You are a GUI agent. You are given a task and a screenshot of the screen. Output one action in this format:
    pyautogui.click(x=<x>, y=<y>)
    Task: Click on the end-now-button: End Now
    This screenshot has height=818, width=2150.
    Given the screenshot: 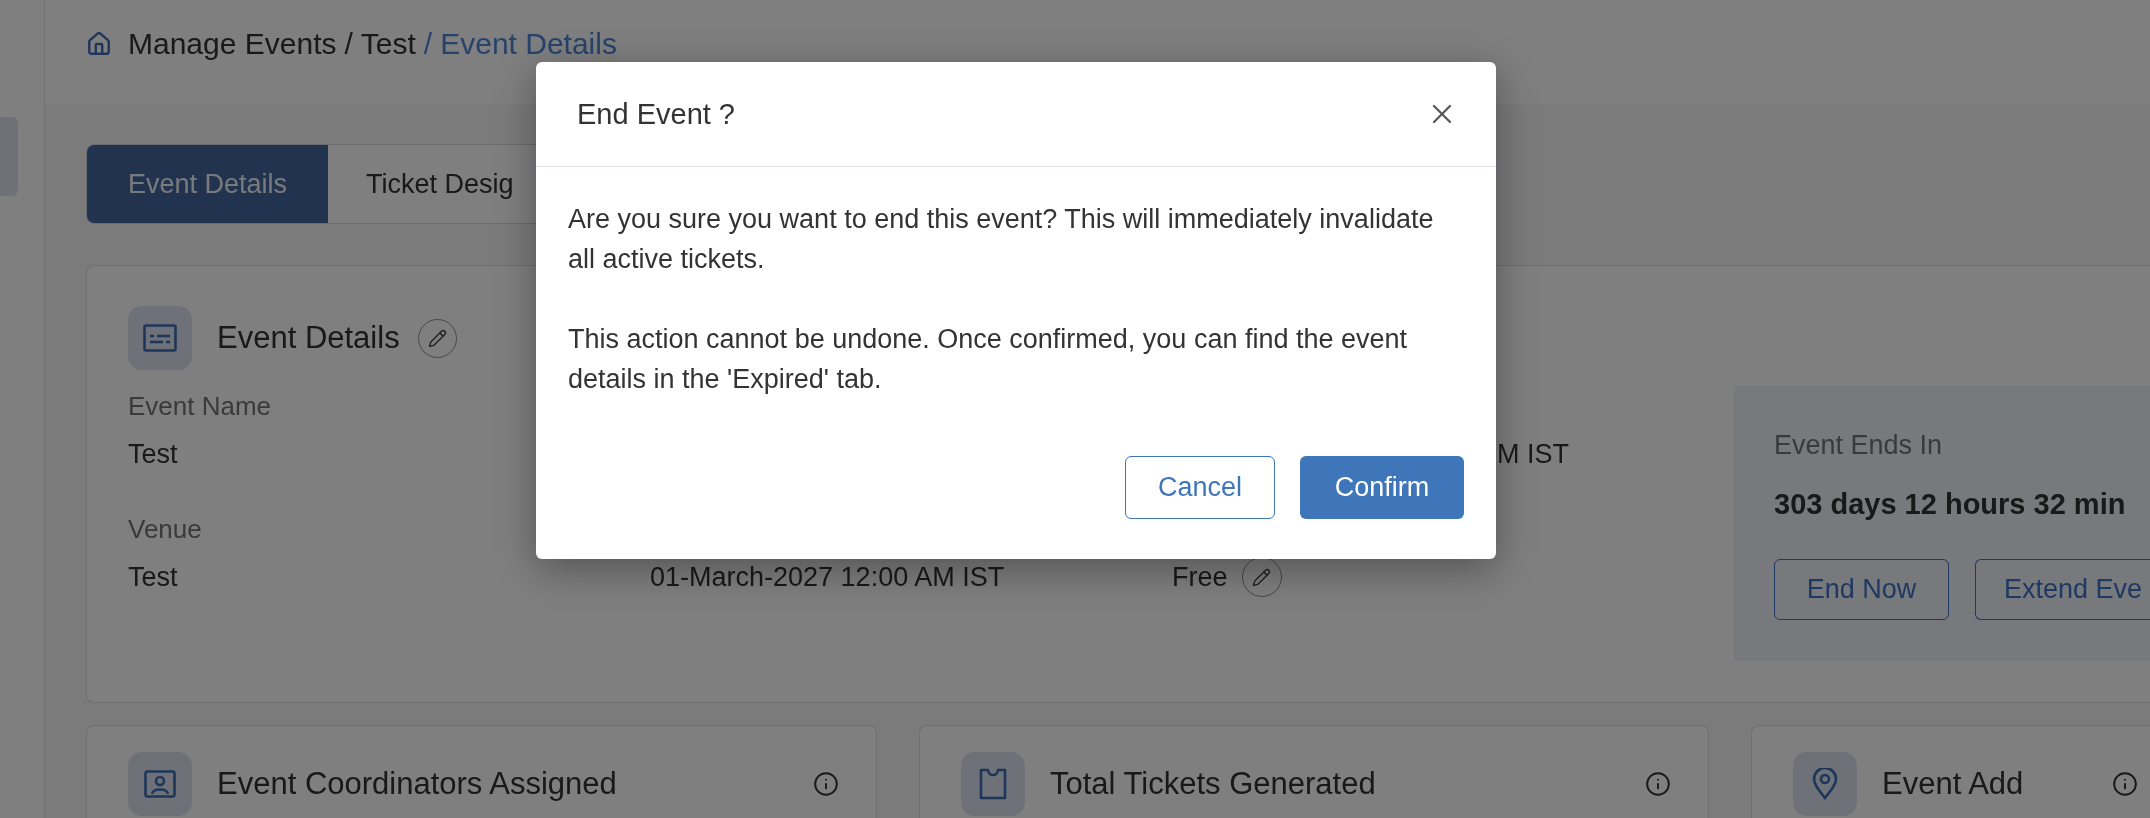 What is the action you would take?
    pyautogui.click(x=1861, y=589)
    